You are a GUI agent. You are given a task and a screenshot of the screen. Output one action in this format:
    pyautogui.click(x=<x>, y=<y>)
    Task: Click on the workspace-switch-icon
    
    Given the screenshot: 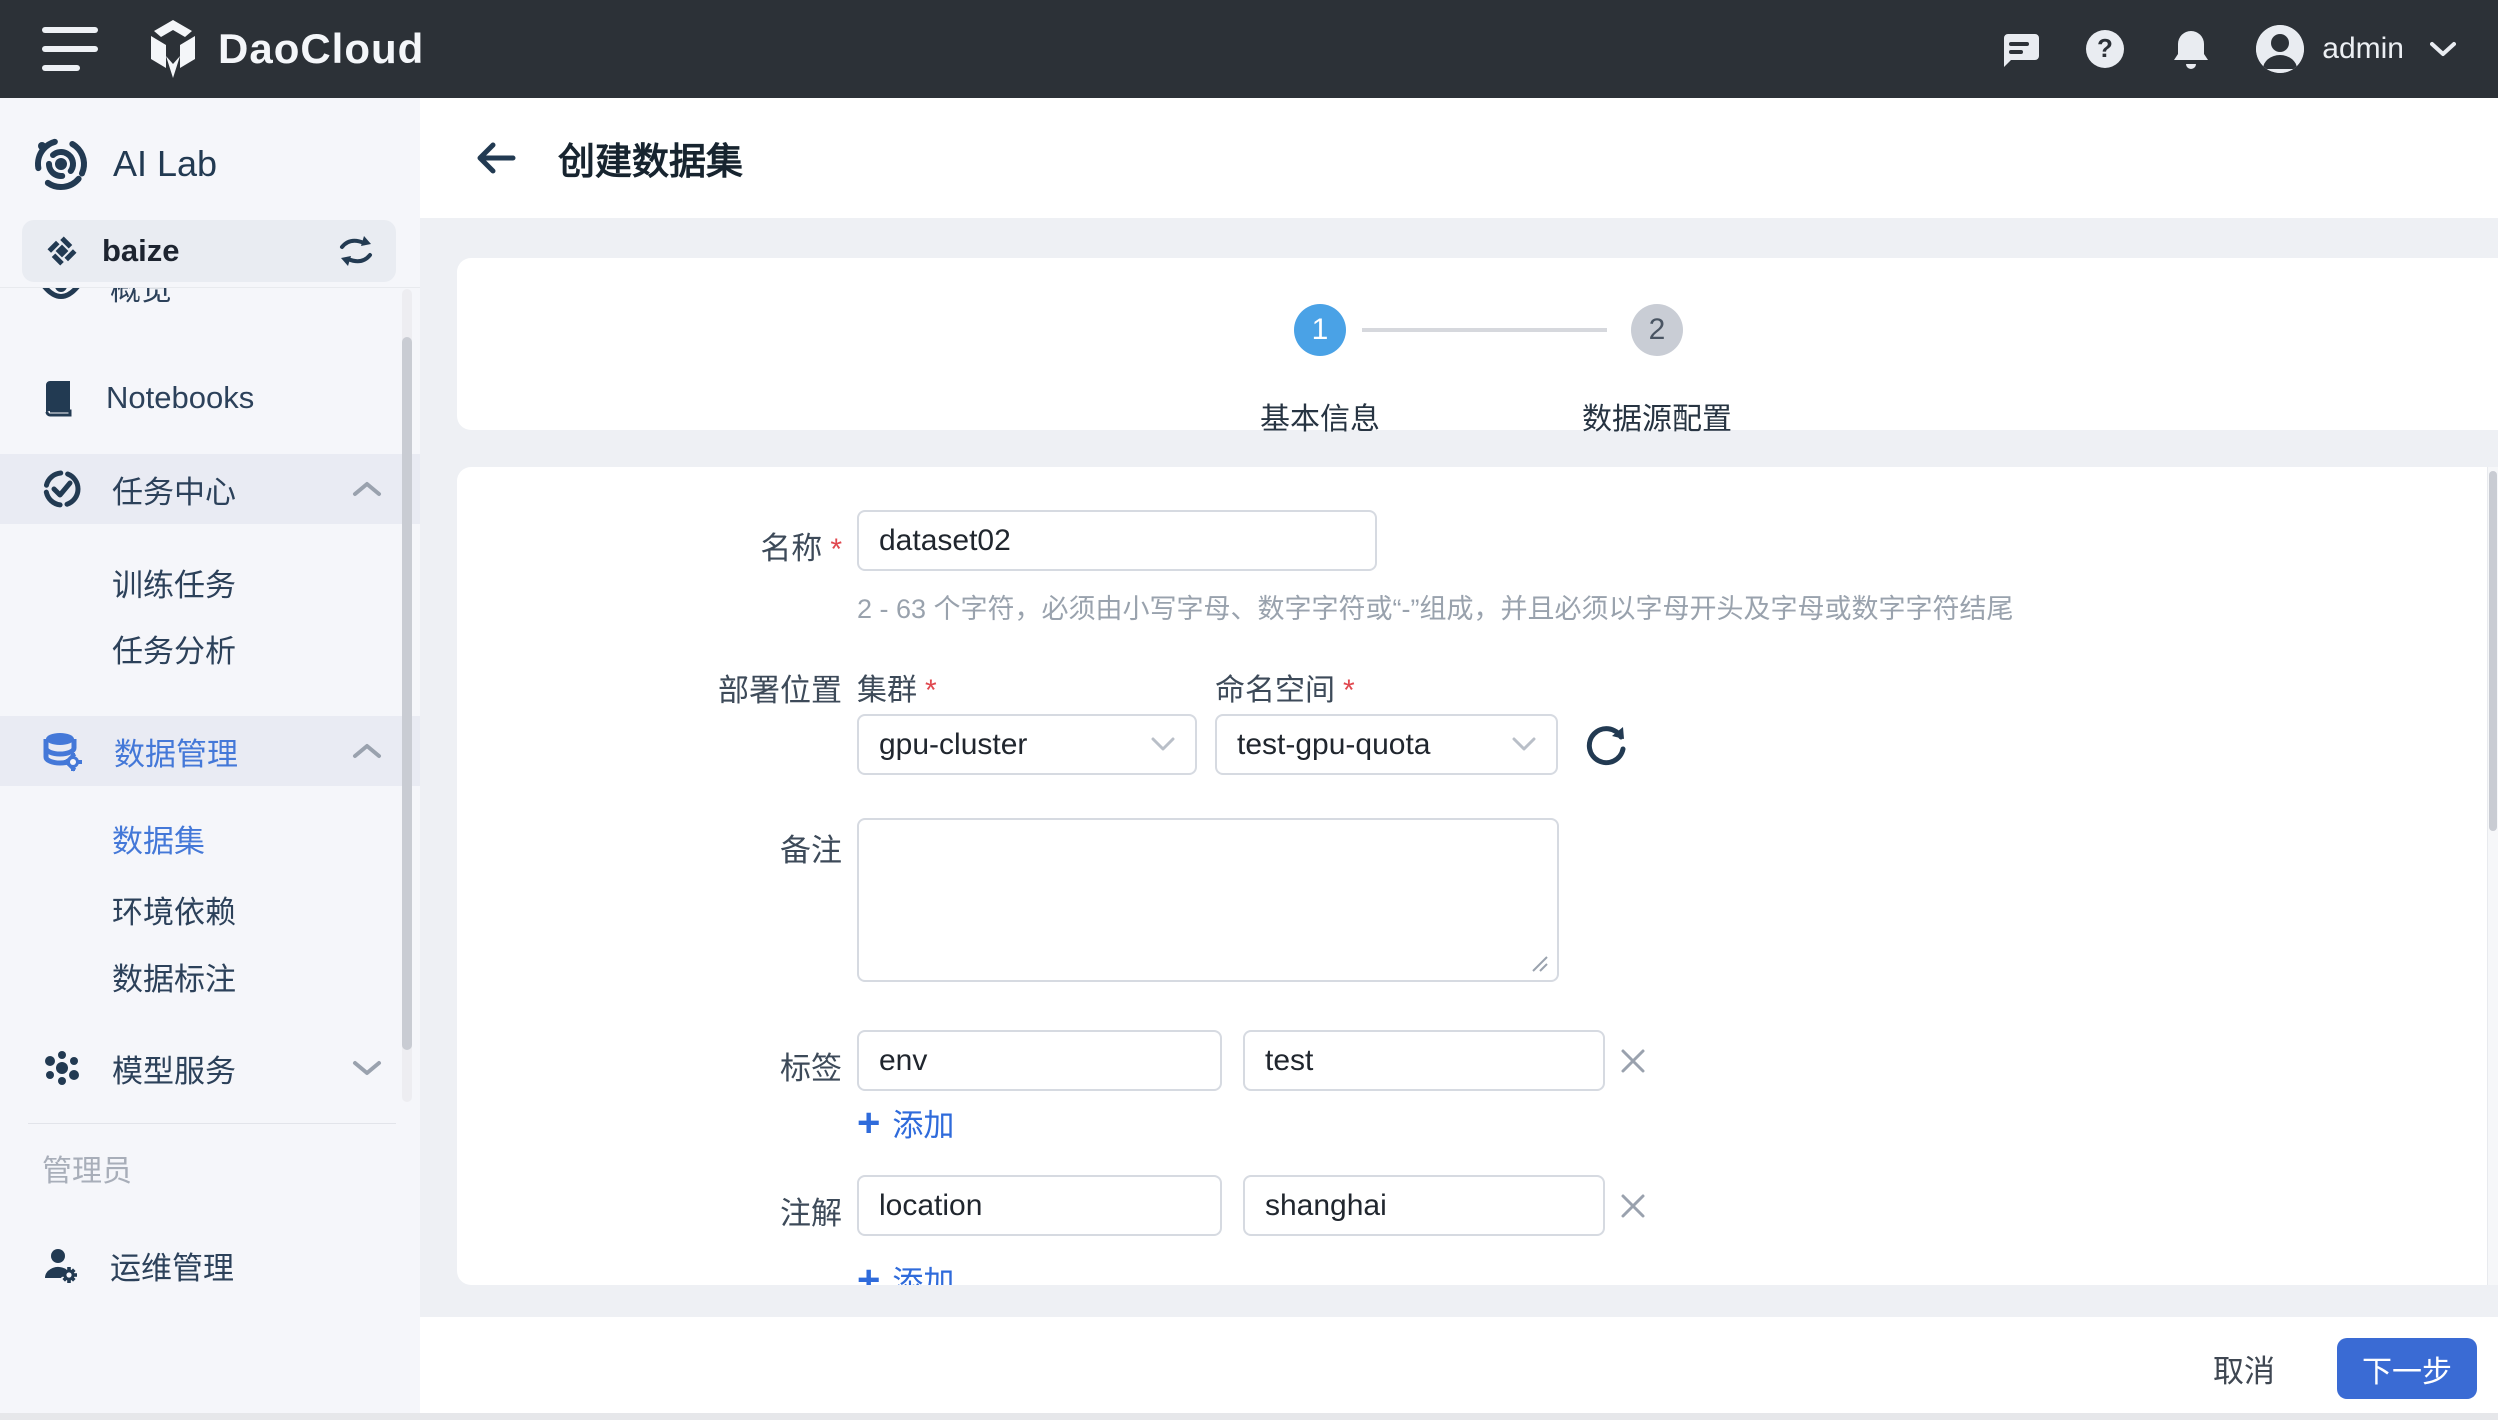 What is the action you would take?
    pyautogui.click(x=356, y=251)
    